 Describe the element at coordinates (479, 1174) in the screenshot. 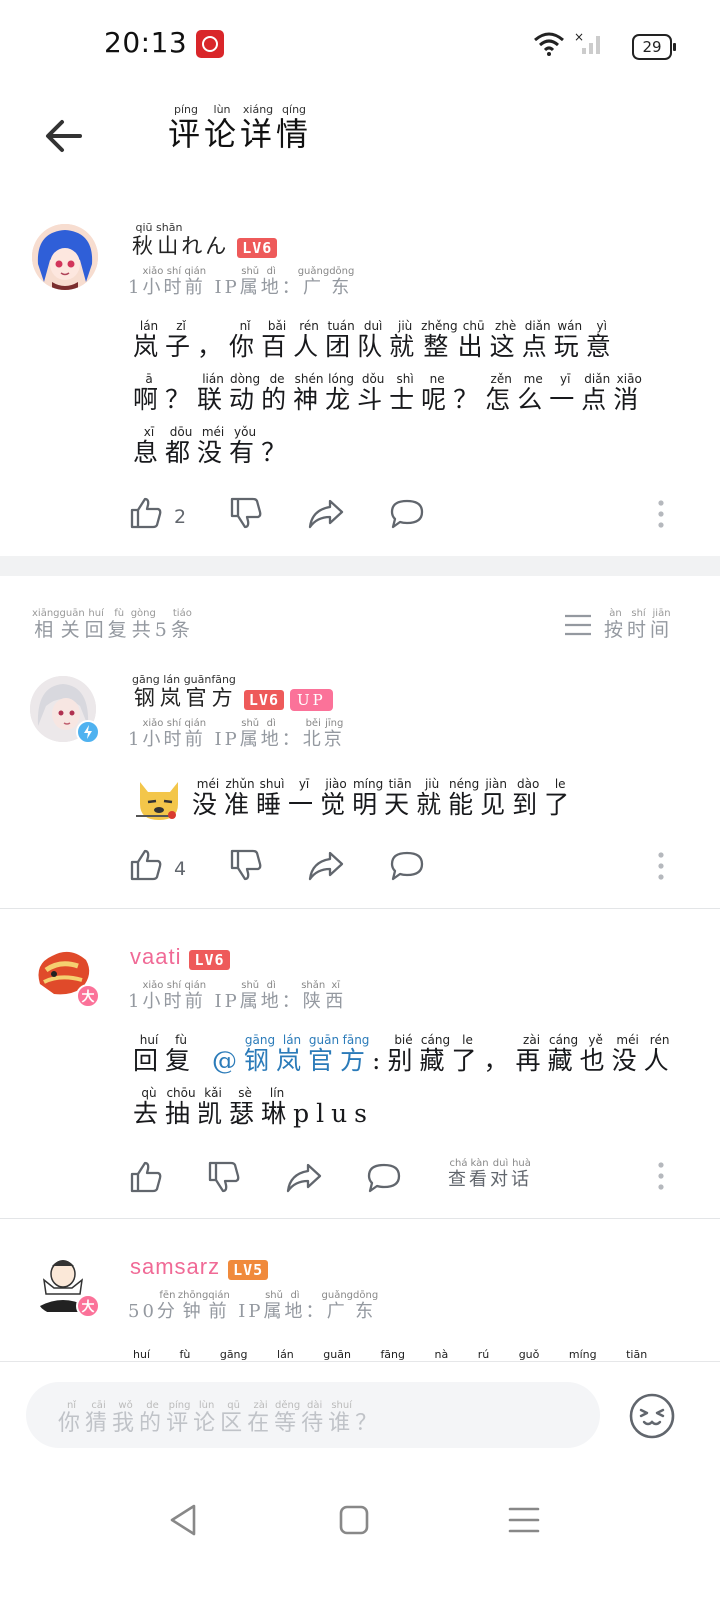

I see `ruby-char: 看kàn` at that location.